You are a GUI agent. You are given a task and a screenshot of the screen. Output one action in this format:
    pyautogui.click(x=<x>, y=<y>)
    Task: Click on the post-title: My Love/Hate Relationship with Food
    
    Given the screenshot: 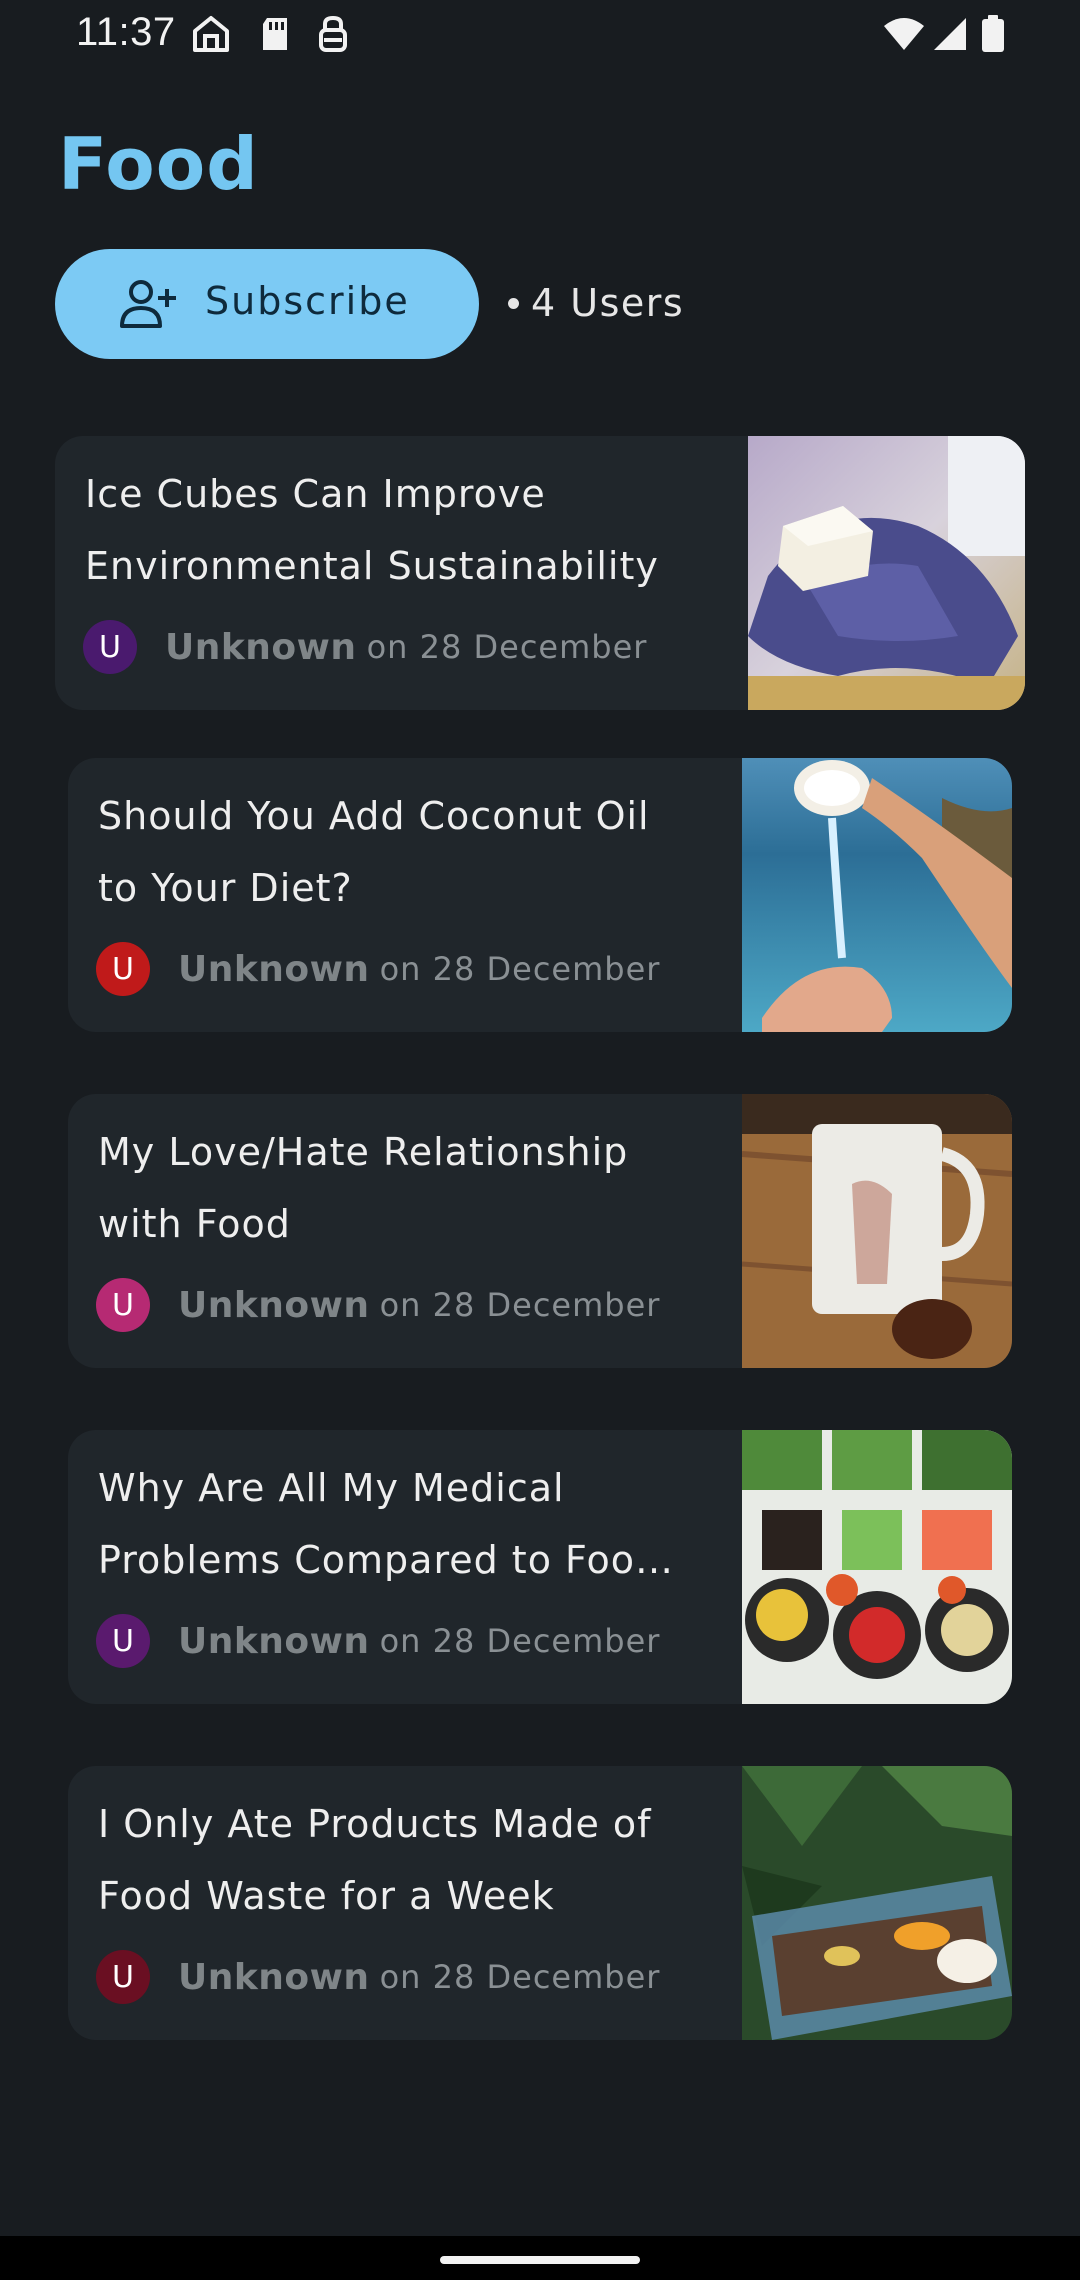 What is the action you would take?
    pyautogui.click(x=363, y=1188)
    